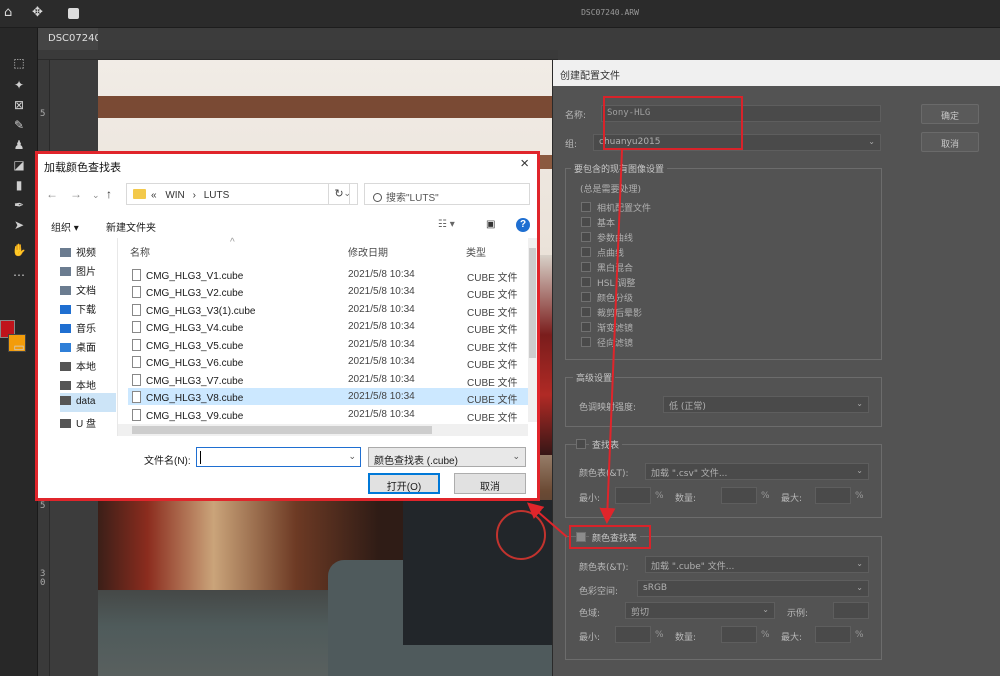  I want to click on hand-tool-icon: ✋, so click(19, 252).